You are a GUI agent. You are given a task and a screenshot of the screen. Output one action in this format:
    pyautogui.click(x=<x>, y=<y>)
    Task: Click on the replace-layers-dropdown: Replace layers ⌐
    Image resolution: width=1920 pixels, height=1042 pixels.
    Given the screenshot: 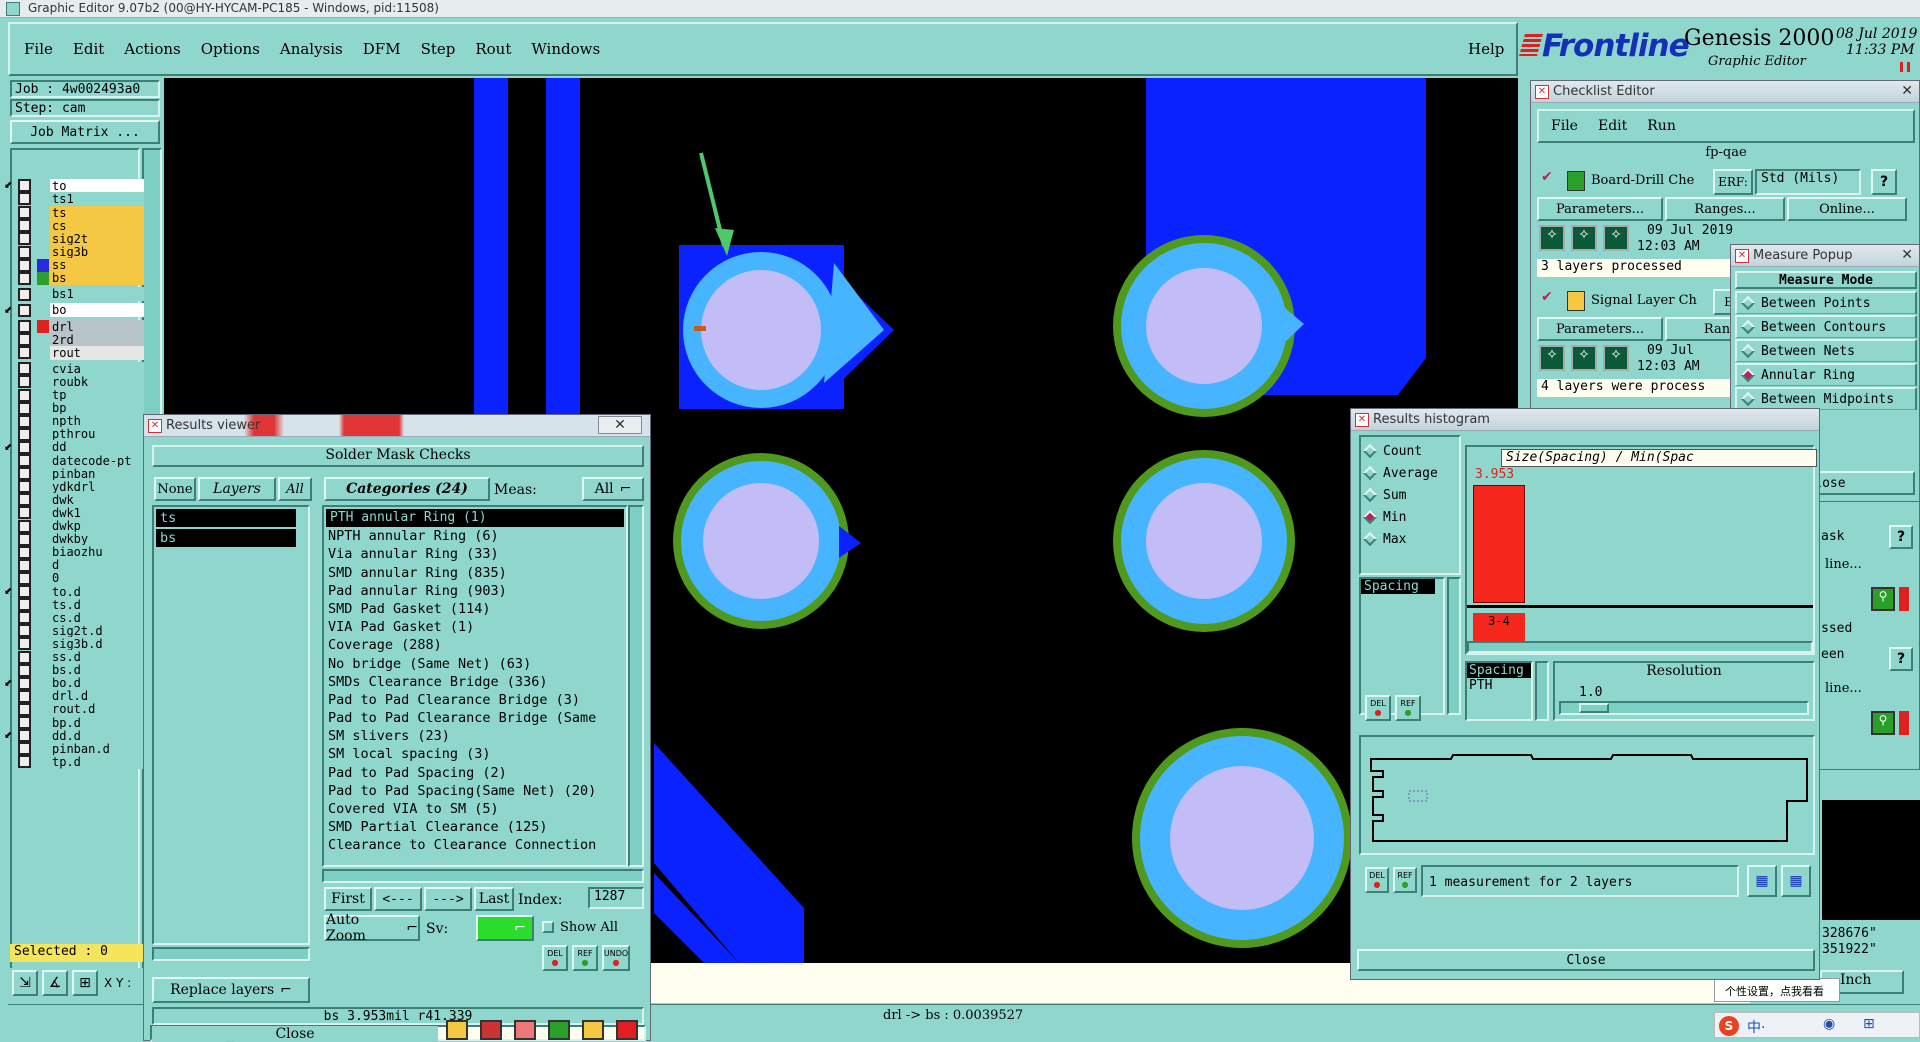 What is the action you would take?
    pyautogui.click(x=231, y=990)
    